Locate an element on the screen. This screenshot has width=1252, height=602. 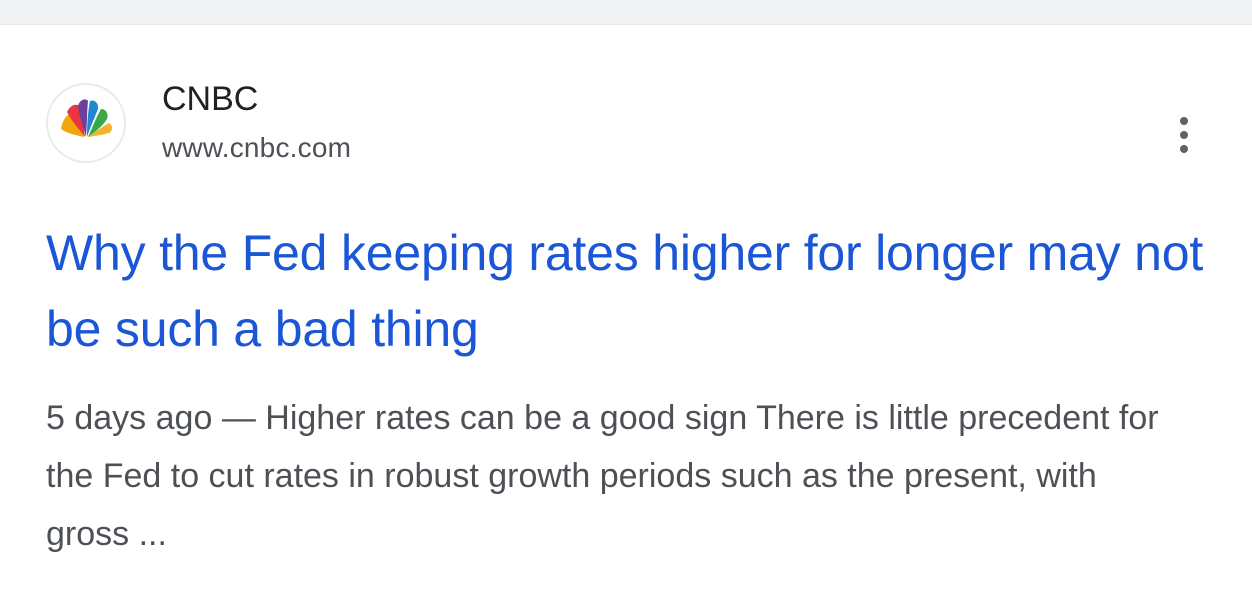
cnbc-peacock-icon is located at coordinates (86, 123).